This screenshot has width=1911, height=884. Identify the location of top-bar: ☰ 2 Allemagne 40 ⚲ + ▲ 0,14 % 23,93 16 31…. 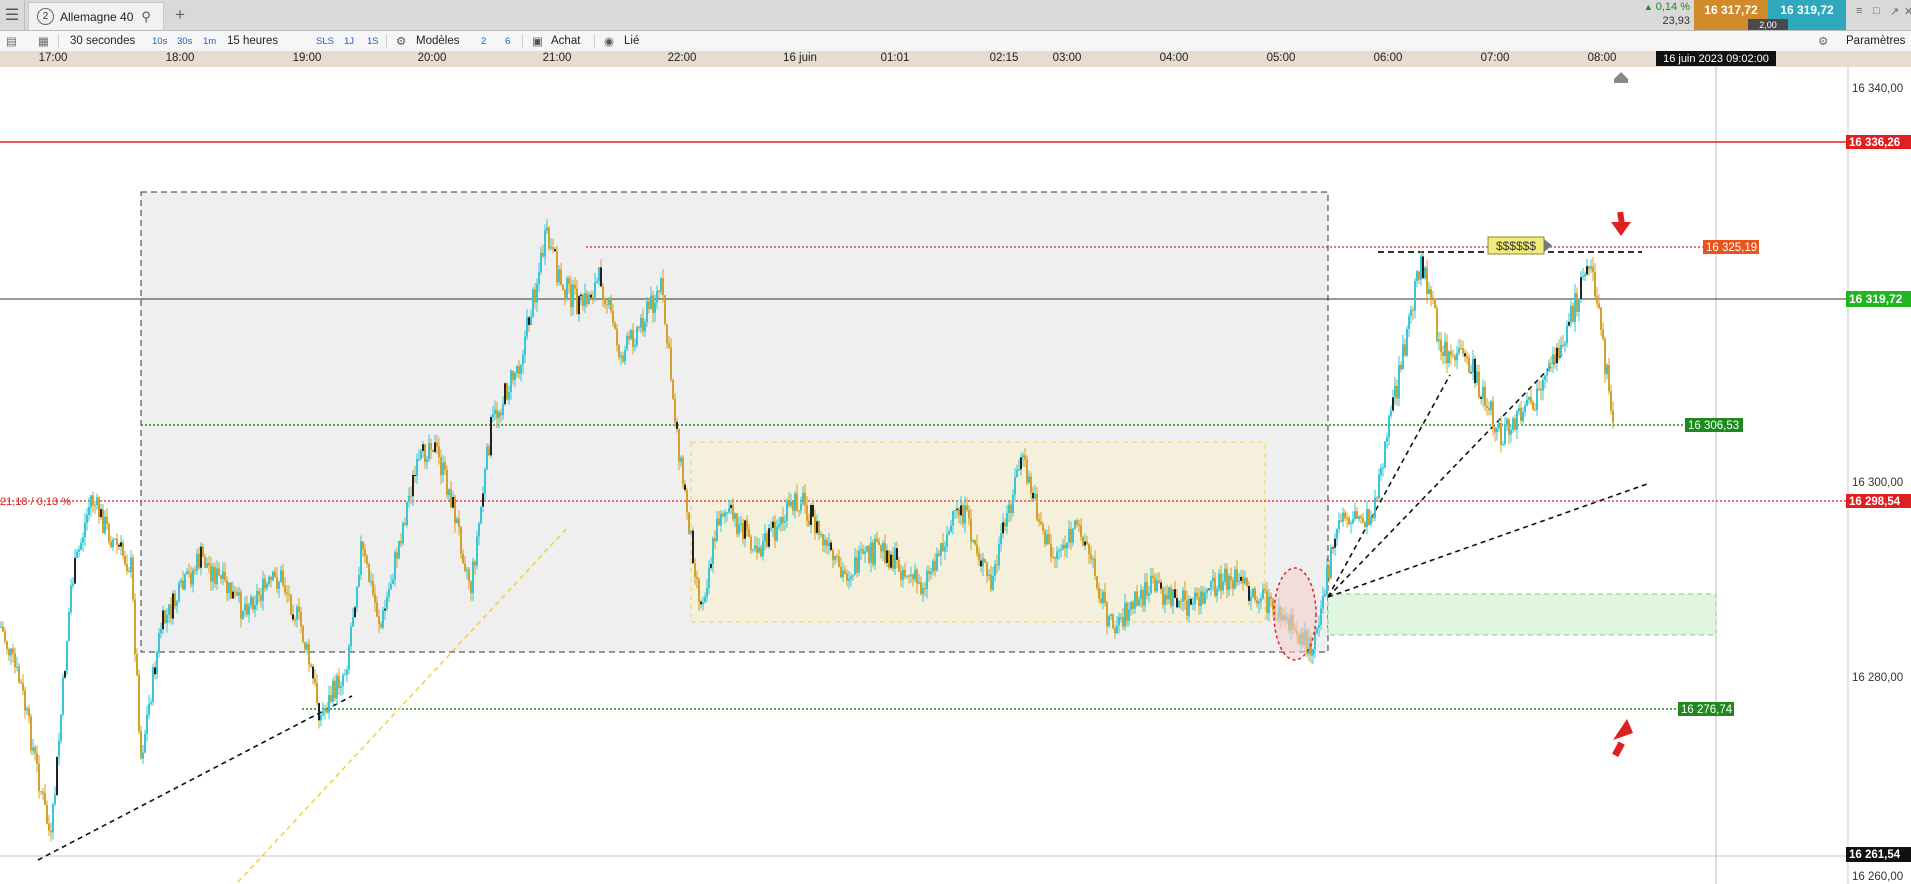
(955, 15).